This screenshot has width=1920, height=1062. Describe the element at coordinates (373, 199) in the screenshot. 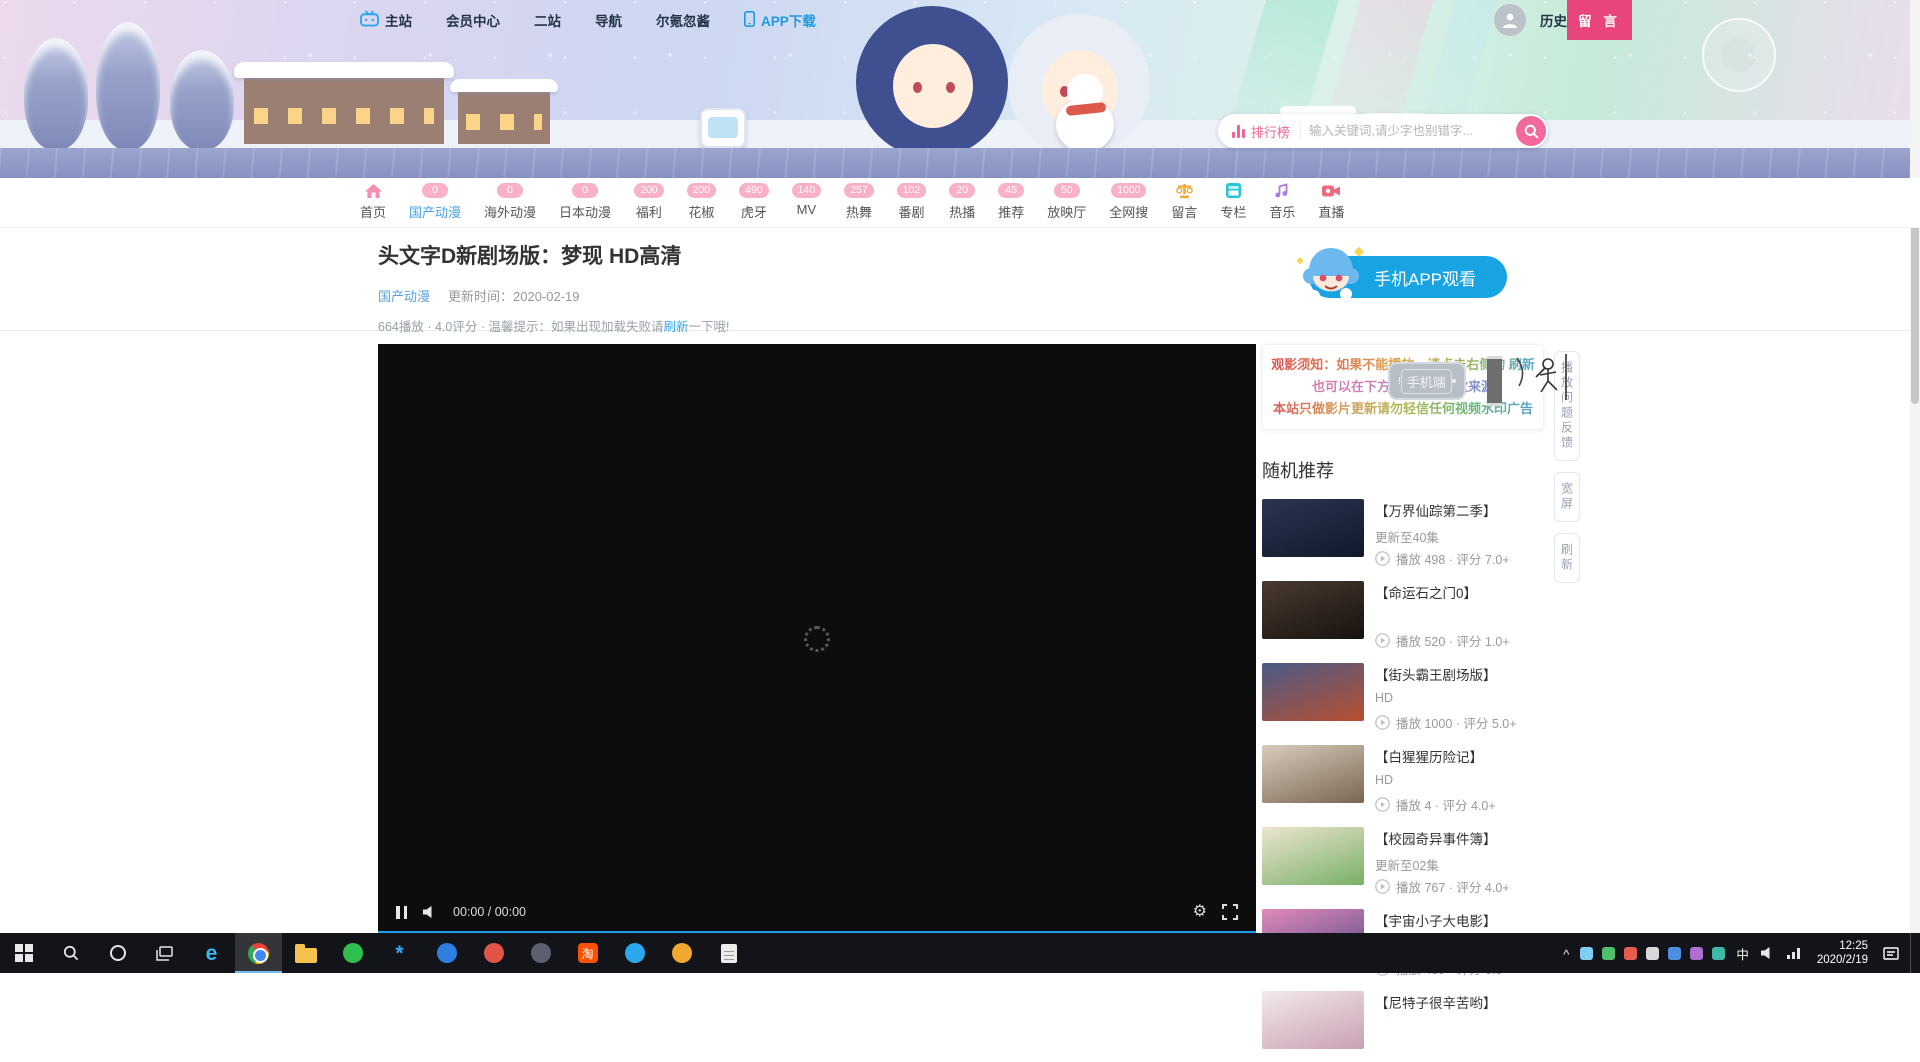

I see `tab-首页: 首页` at that location.